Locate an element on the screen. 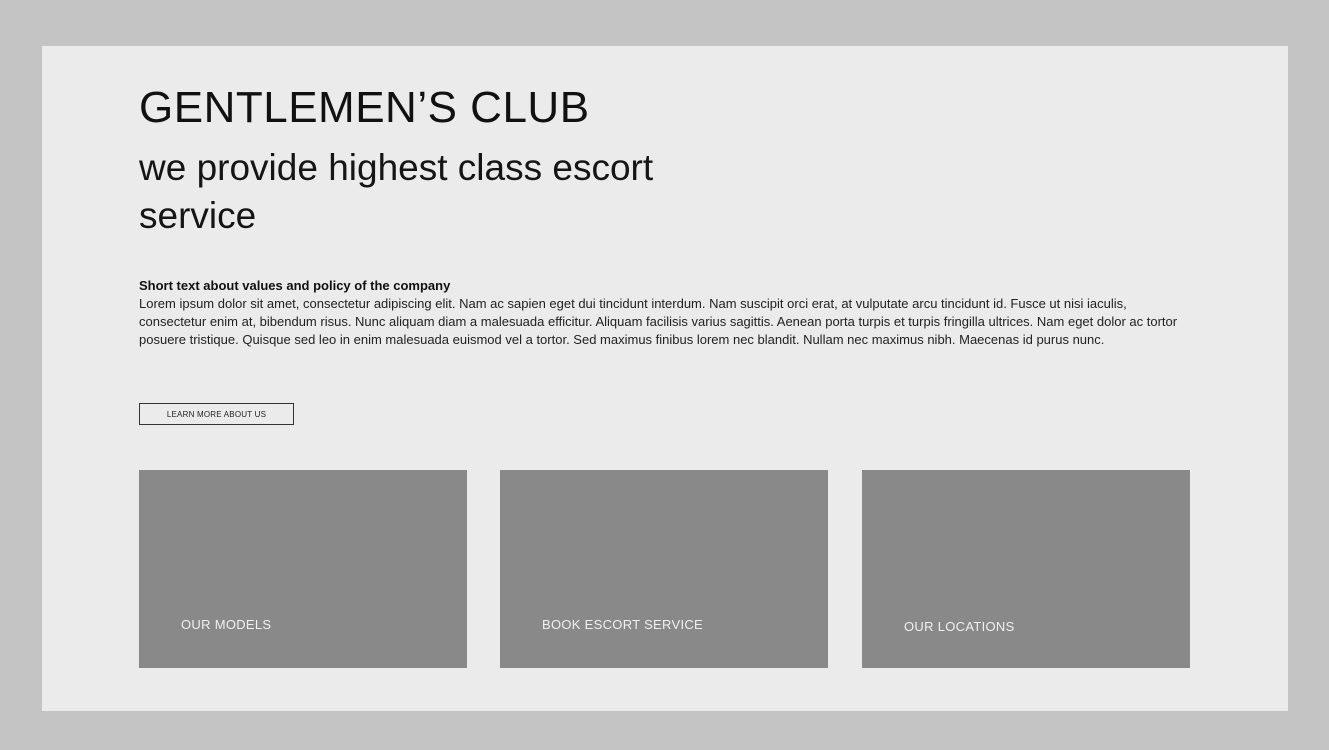 Image resolution: width=1329 pixels, height=750 pixels. learn-more-button: LEARN MORE ABOUT US is located at coordinates (216, 414).